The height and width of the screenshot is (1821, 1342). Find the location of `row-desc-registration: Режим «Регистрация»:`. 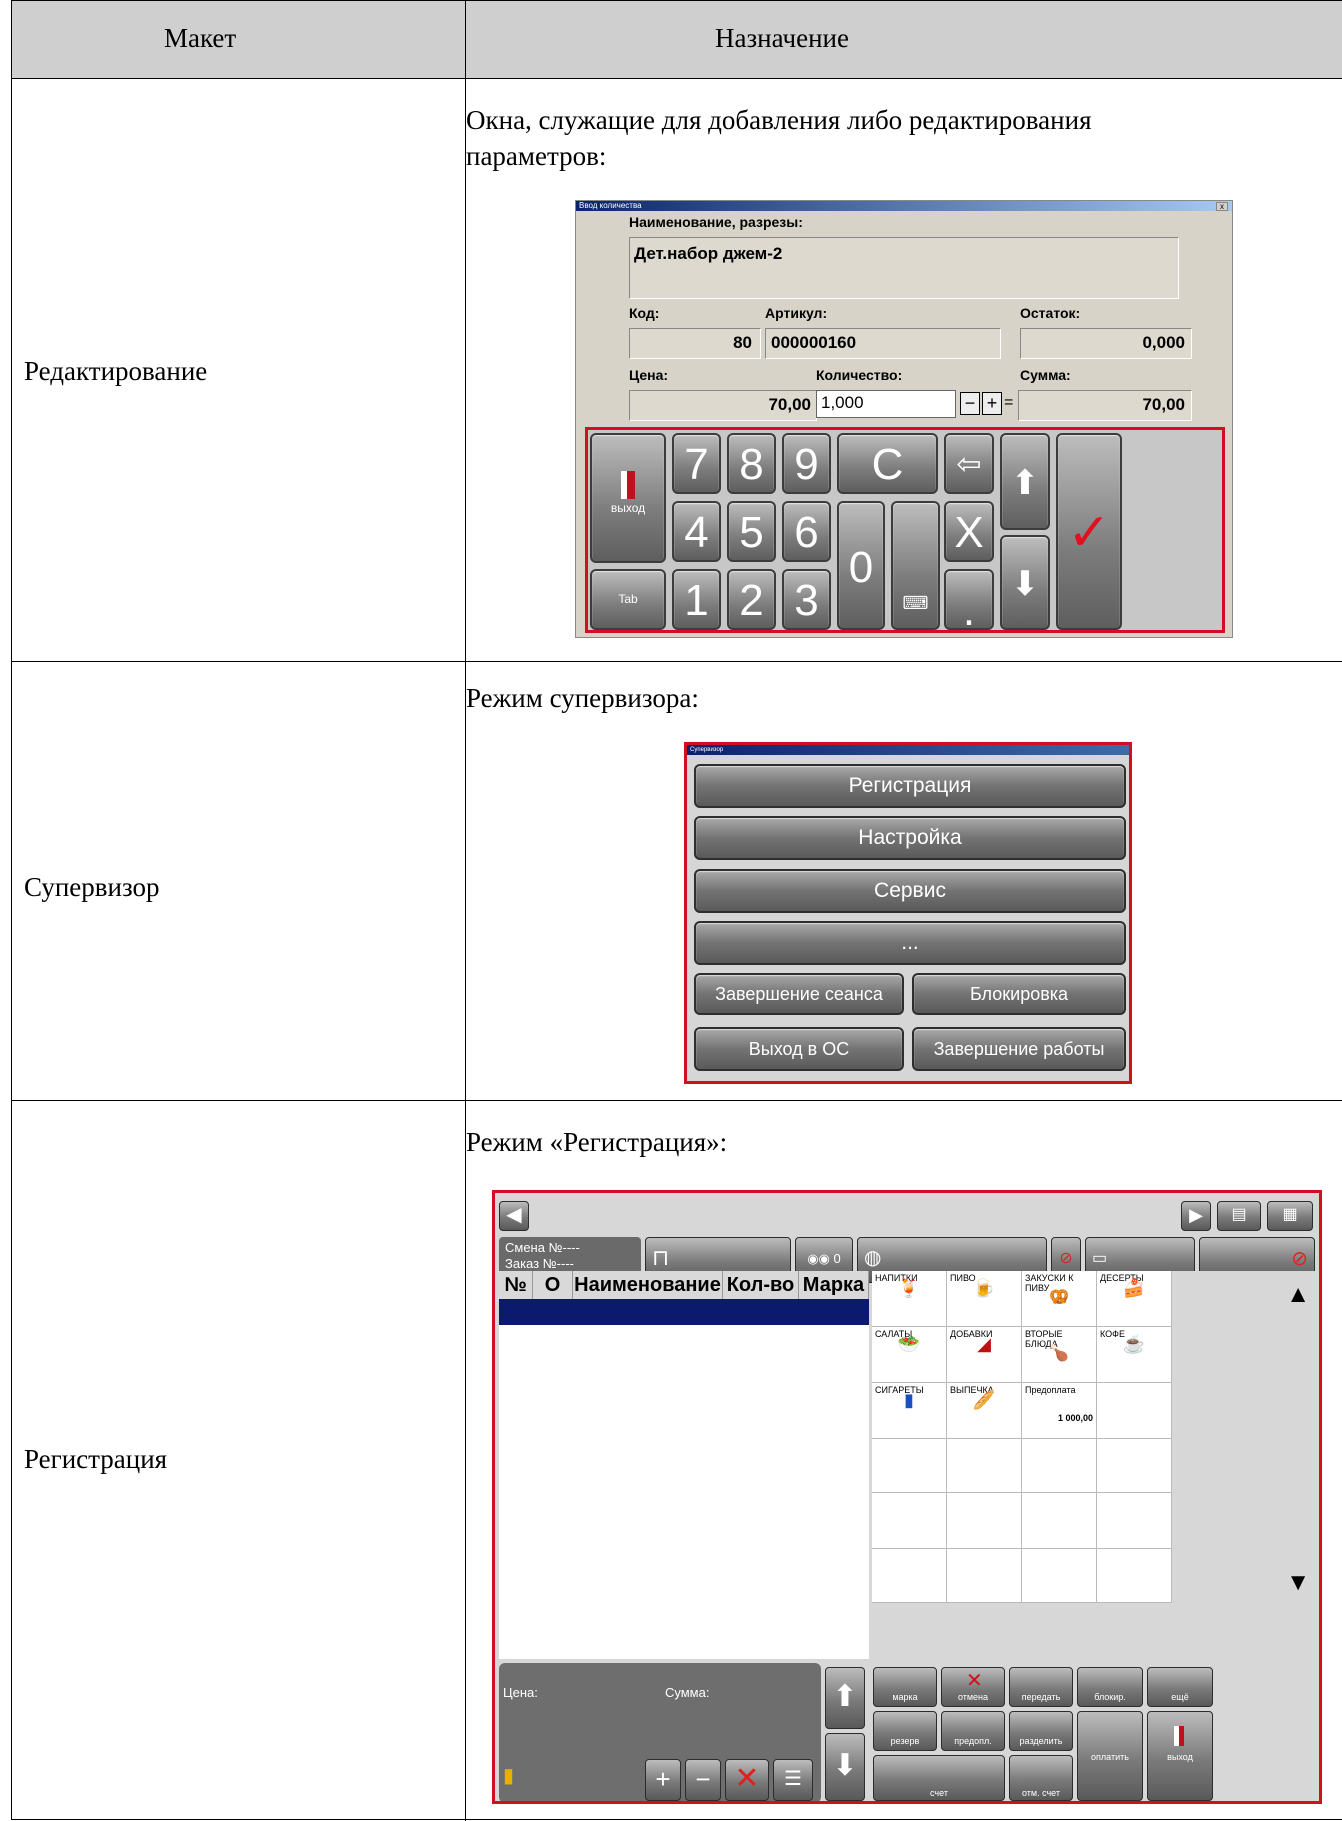

row-desc-registration: Режим «Регистрация»: is located at coordinates (597, 1142).